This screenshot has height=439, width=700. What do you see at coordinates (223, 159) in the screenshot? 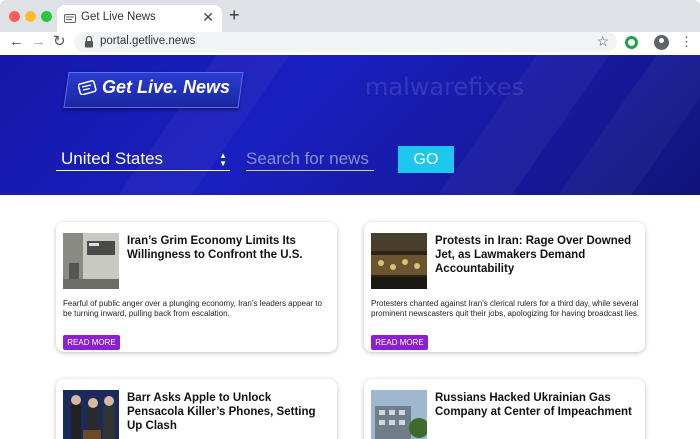
I see `select-arrows-icon: ▲ ▼` at bounding box center [223, 159].